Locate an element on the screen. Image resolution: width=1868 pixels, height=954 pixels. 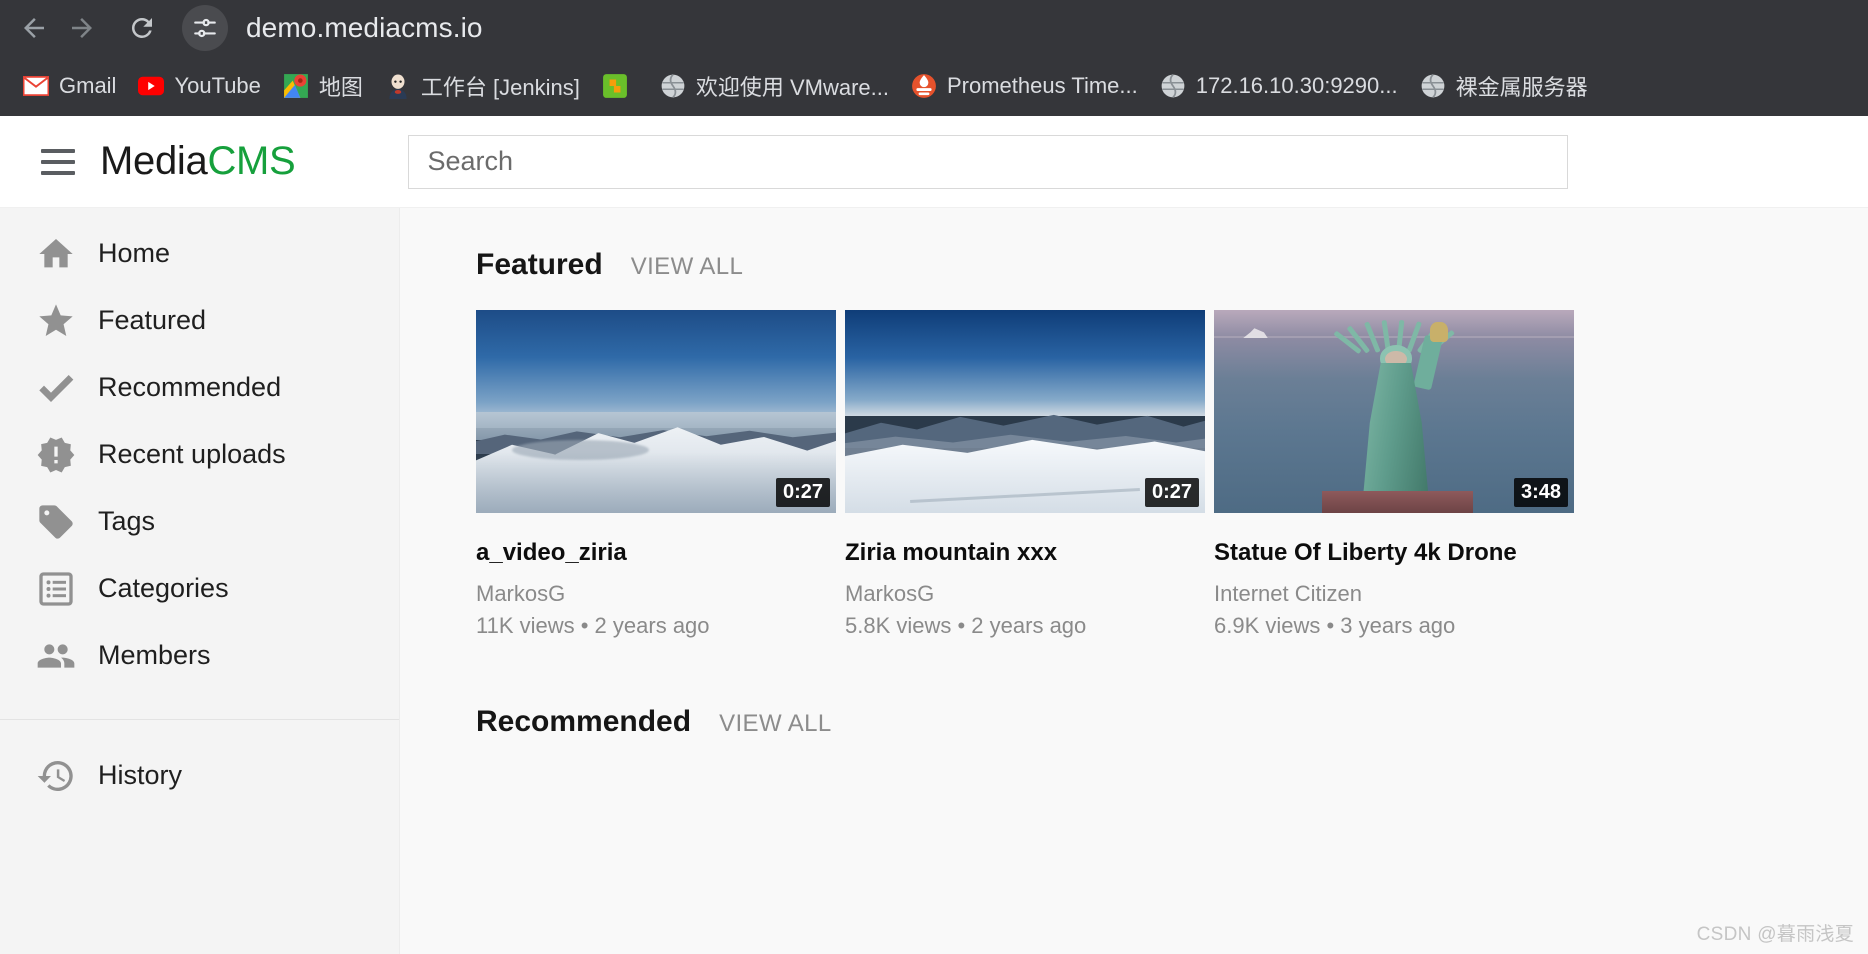
sidebar-item-members: Members is located at coordinates (199, 655).